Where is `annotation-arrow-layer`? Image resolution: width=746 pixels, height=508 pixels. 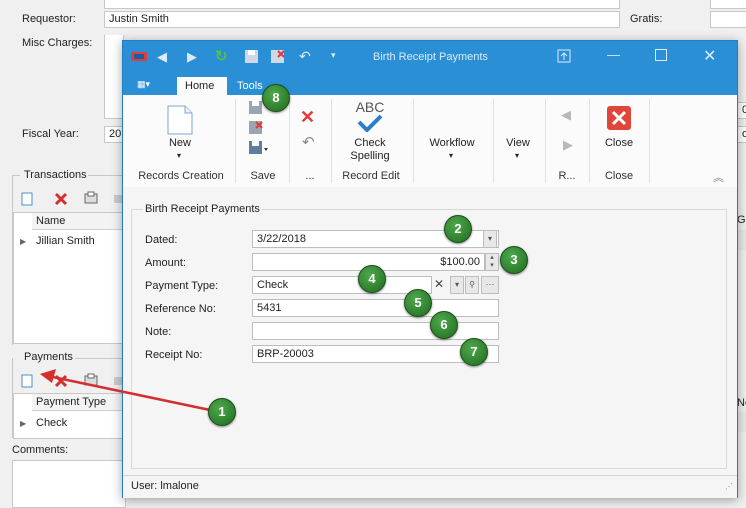
annotation-arrow-layer is located at coordinates (125, 390).